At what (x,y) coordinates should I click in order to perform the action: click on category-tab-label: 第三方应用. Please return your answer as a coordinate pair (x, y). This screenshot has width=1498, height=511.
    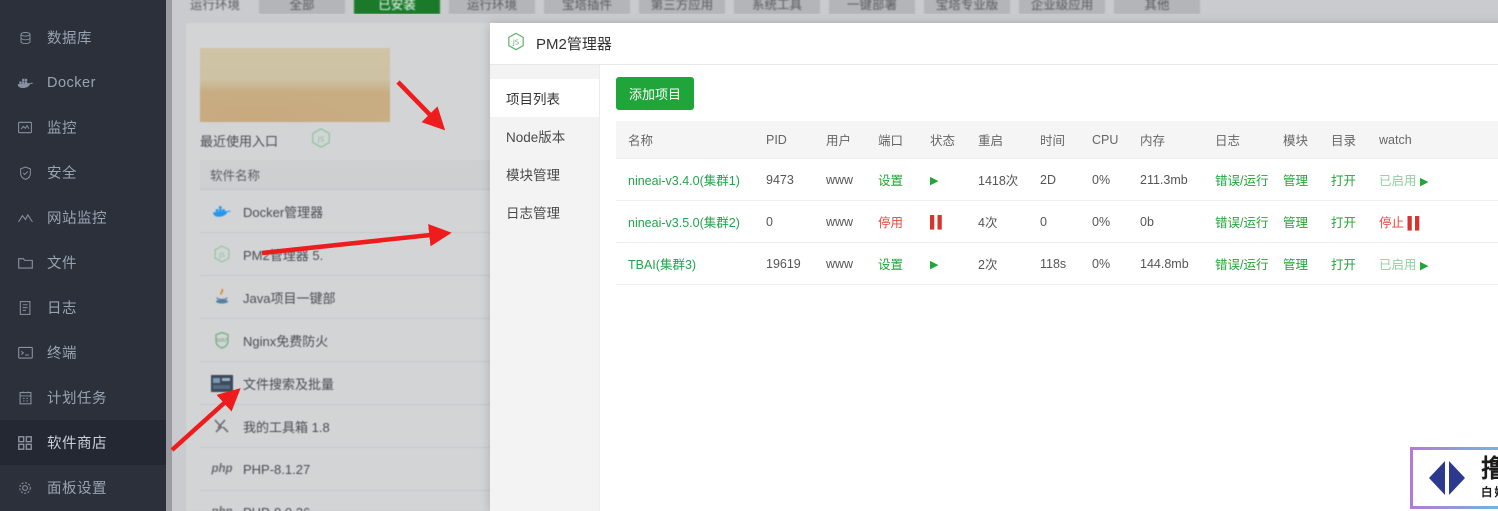
    Looking at the image, I should click on (682, 6).